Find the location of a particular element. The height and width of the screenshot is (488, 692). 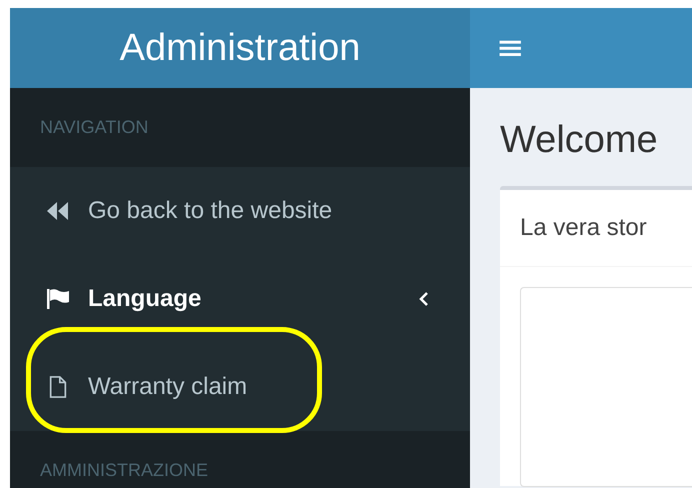

menu-item: Language is located at coordinates (240, 299).